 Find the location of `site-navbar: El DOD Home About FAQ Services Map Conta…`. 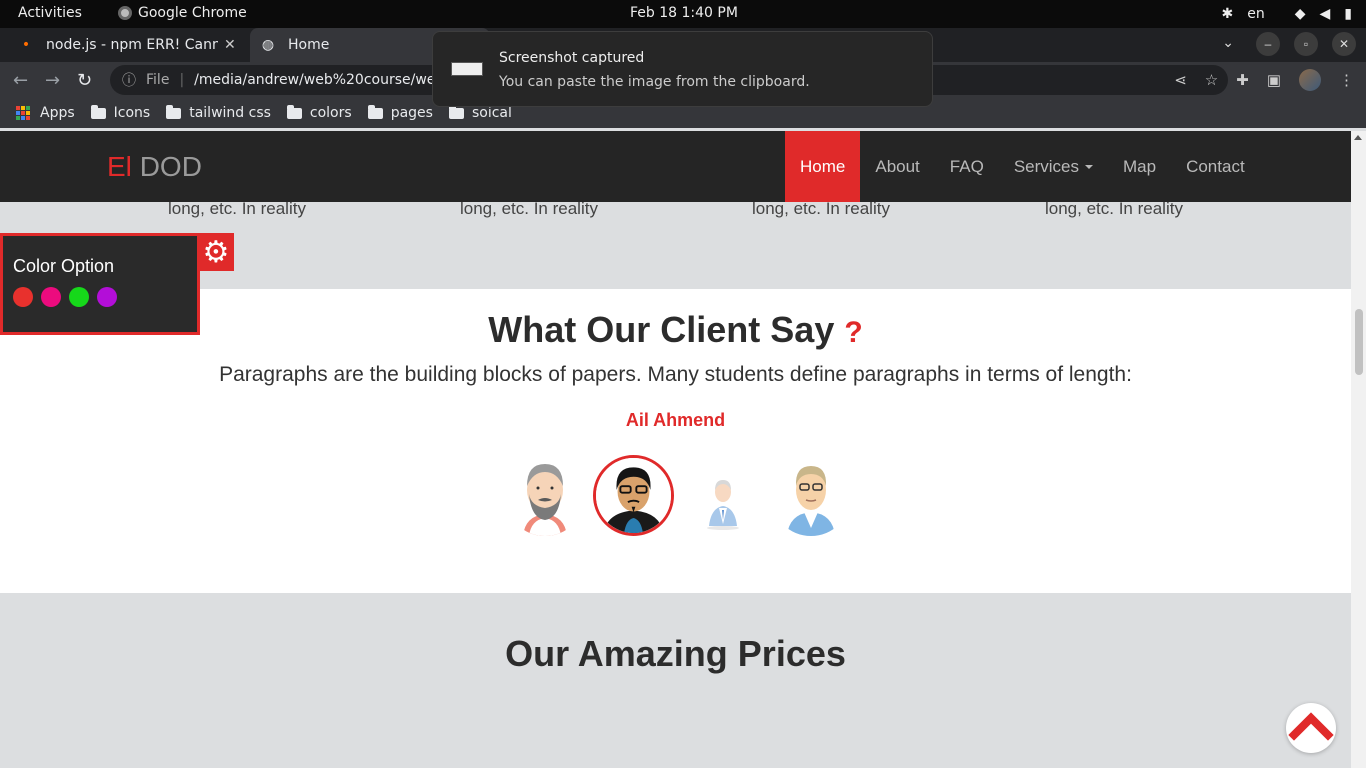

site-navbar: El DOD Home About FAQ Services Map Conta… is located at coordinates (675, 166).